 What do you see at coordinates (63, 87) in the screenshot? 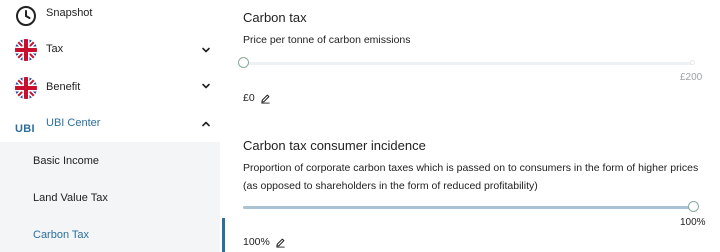
I see `sidebar-item-label: Benefit` at bounding box center [63, 87].